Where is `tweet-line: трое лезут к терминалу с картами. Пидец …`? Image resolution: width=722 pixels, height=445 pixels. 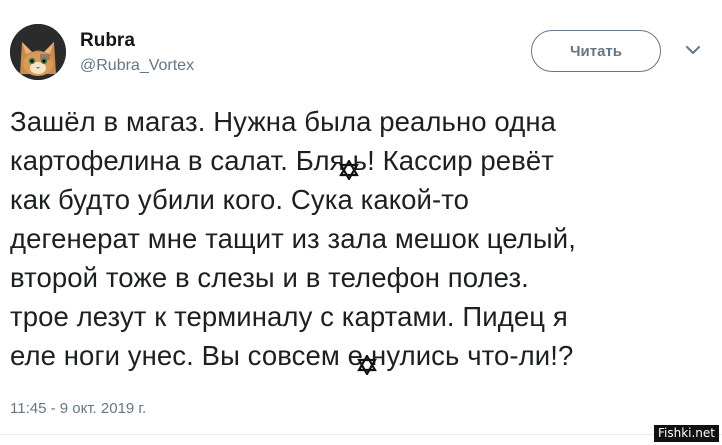 tweet-line: трое лезут к терминалу с картами. Пидец … is located at coordinates (362, 316).